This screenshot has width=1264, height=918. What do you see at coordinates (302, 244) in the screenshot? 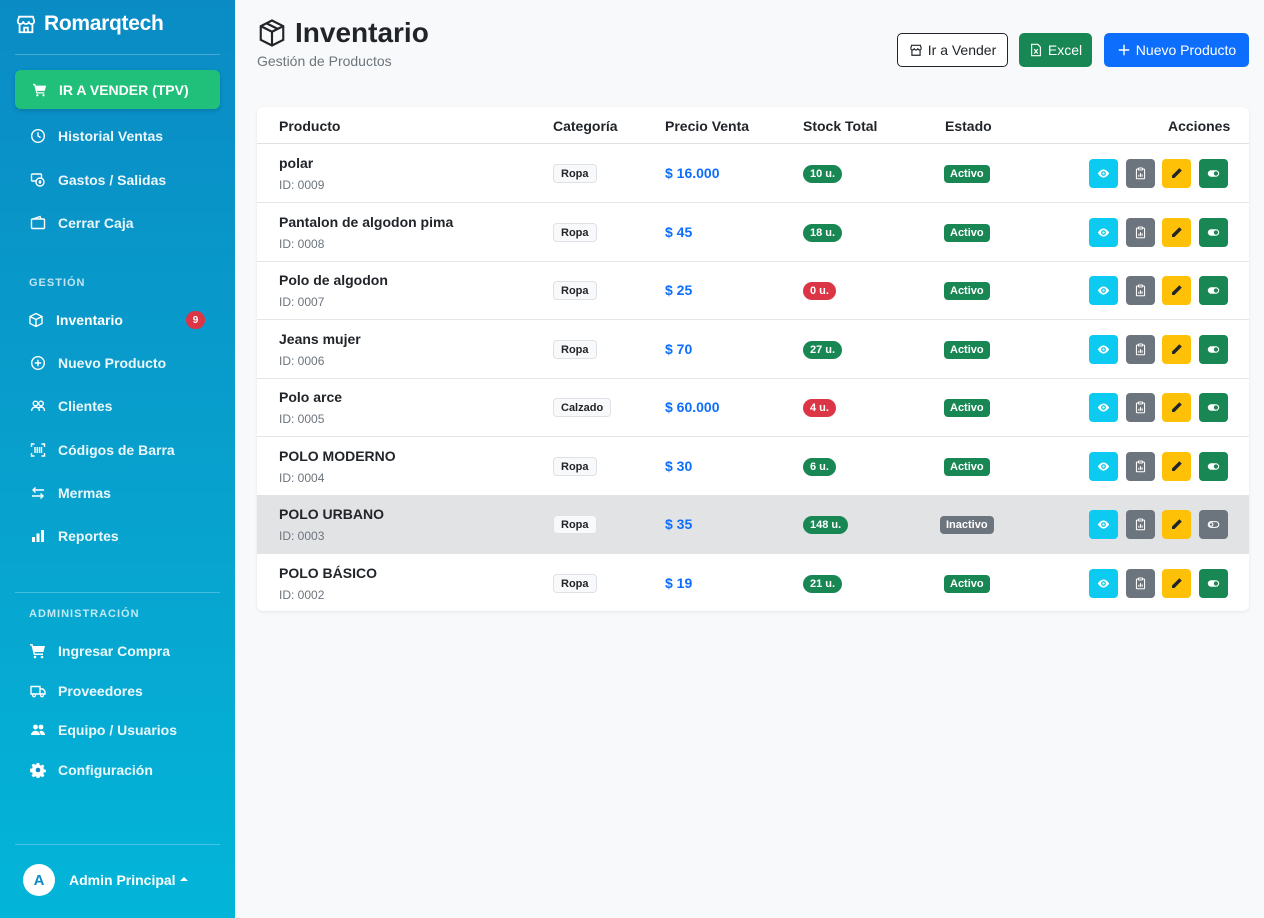
I see `product-id: ID: 0008` at bounding box center [302, 244].